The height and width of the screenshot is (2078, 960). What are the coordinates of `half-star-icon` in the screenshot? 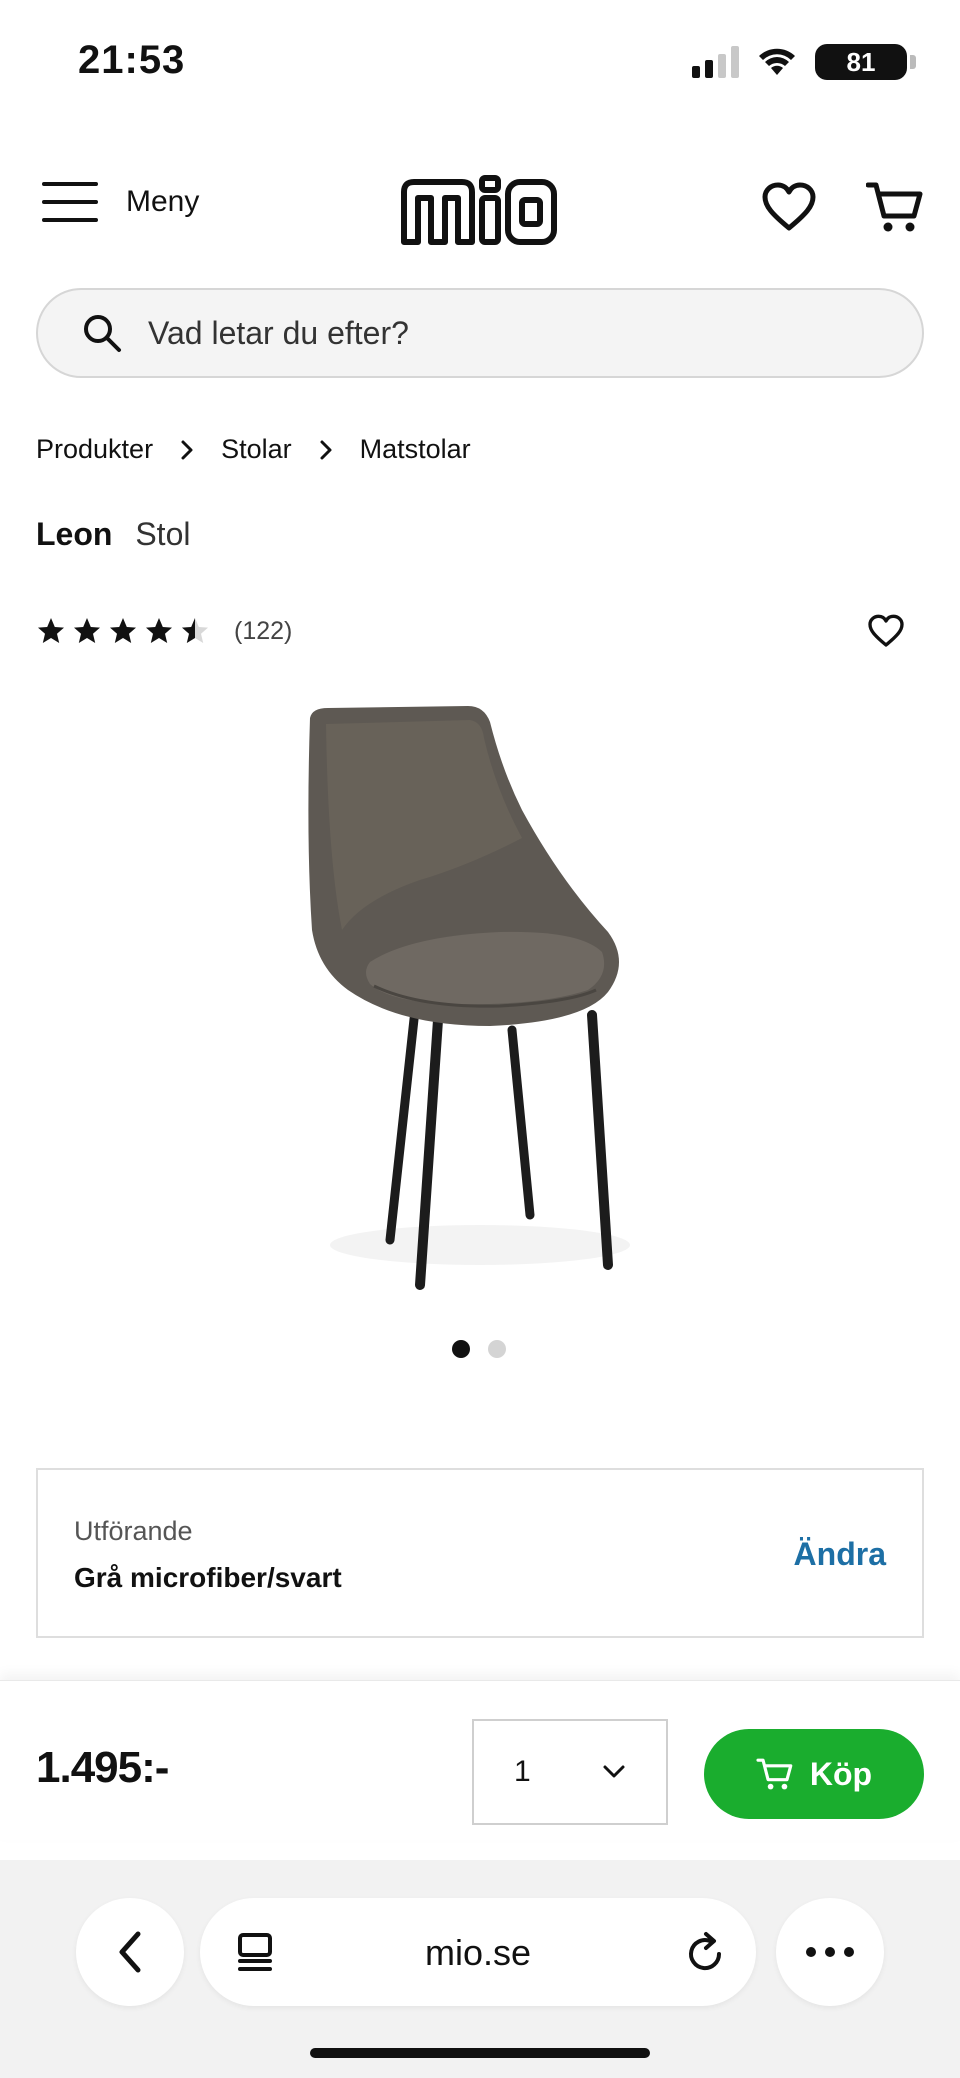 It's located at (195, 630).